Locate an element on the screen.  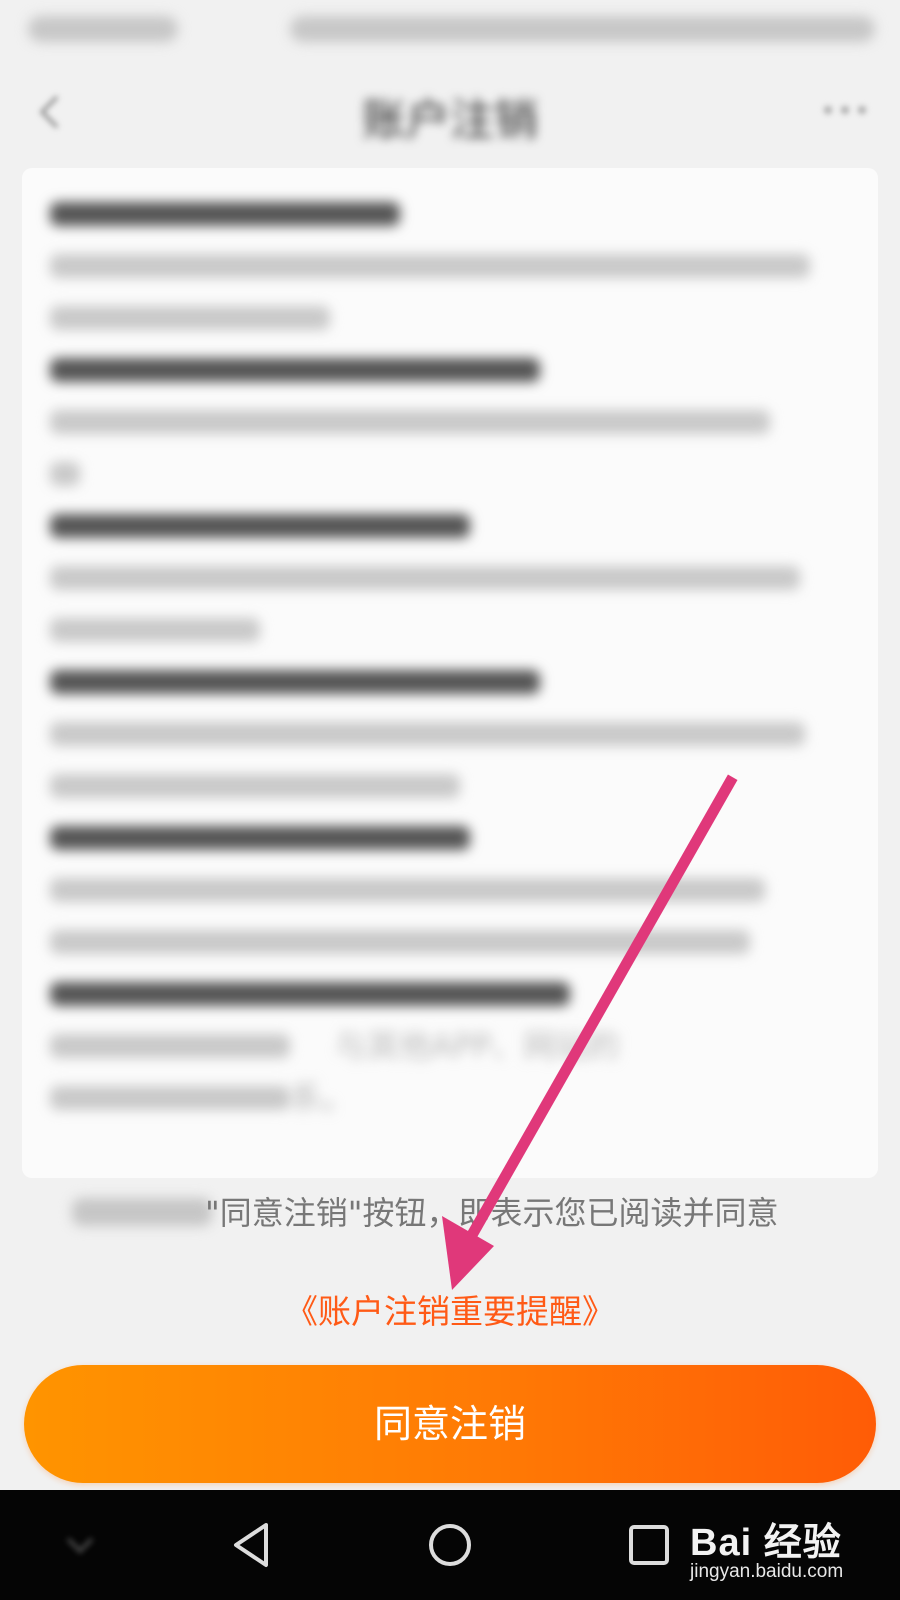
status-icons is located at coordinates (582, 29).